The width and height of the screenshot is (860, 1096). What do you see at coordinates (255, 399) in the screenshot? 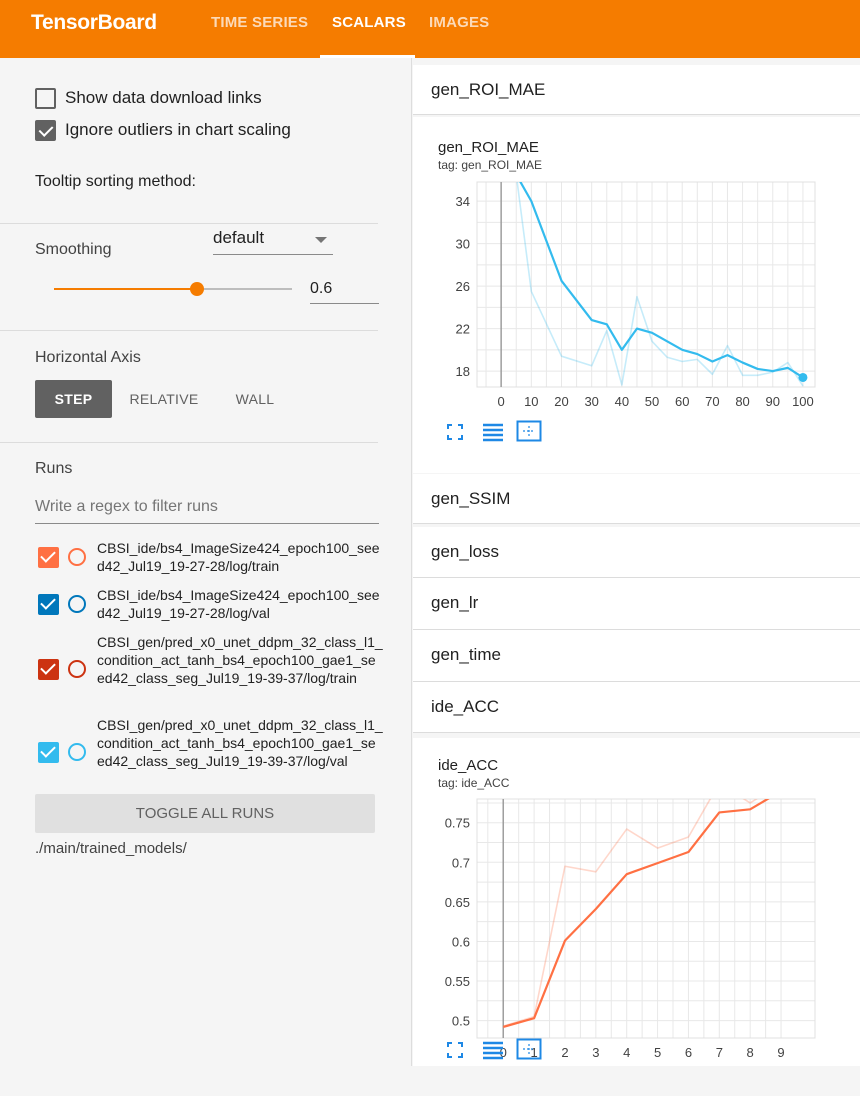
I see `axis-wall-button: WALL` at bounding box center [255, 399].